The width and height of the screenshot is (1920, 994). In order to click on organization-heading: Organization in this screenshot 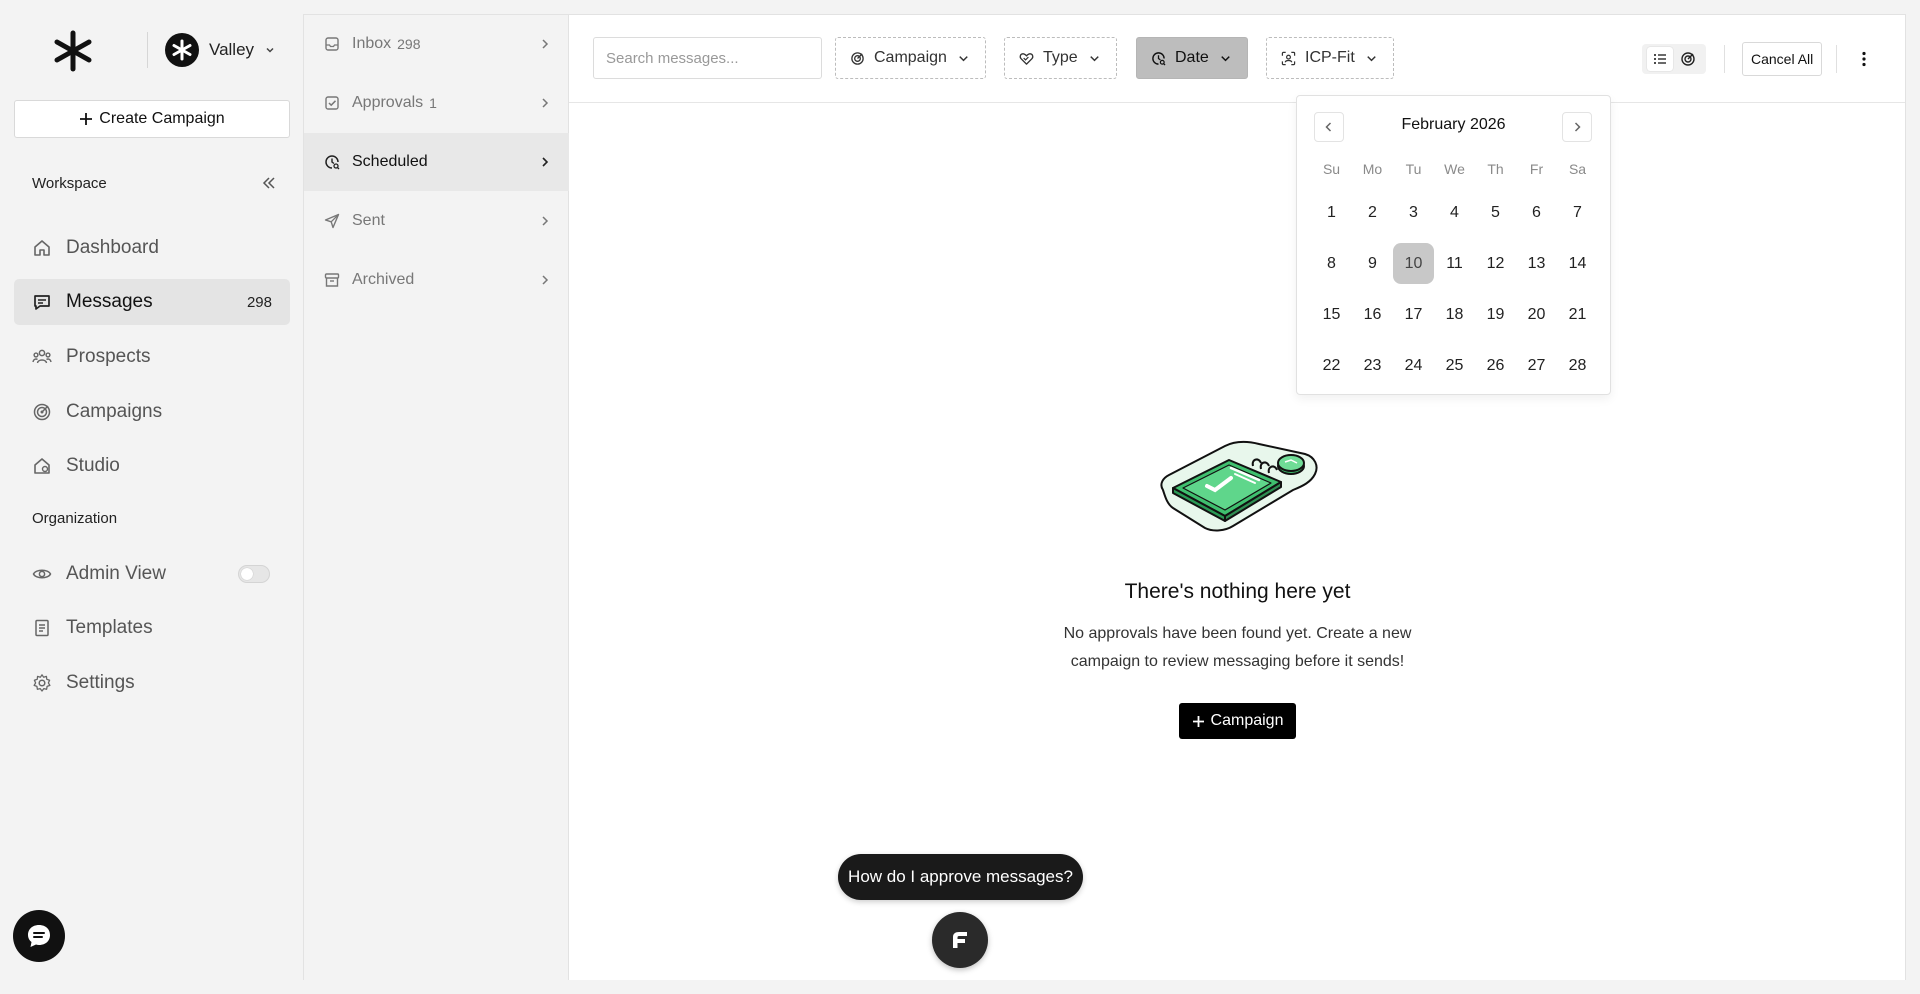, I will do `click(75, 518)`.